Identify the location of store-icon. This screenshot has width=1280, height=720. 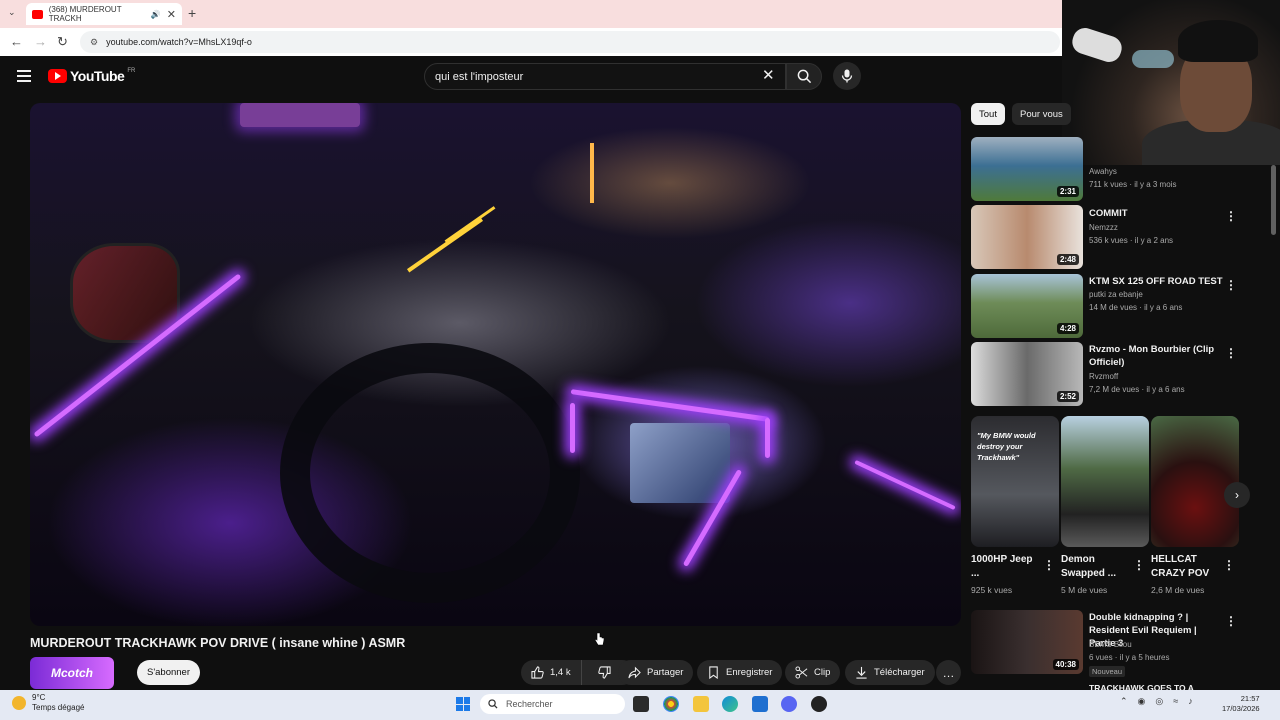
(760, 704).